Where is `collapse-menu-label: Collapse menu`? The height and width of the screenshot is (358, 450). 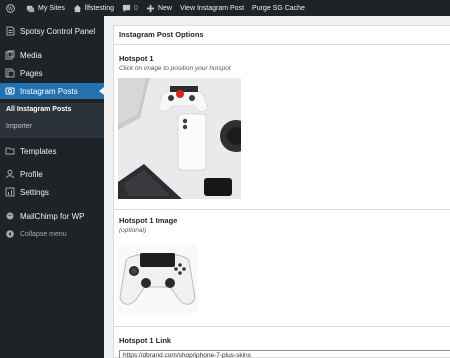
collapse-menu-label: Collapse menu is located at coordinates (43, 234).